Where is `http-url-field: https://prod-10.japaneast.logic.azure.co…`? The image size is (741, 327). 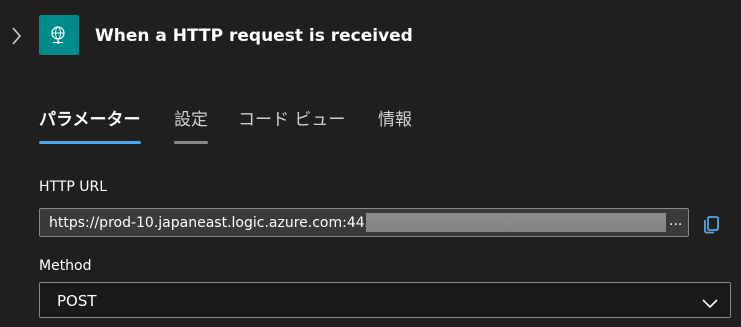 http-url-field: https://prod-10.japaneast.logic.azure.co… is located at coordinates (364, 222).